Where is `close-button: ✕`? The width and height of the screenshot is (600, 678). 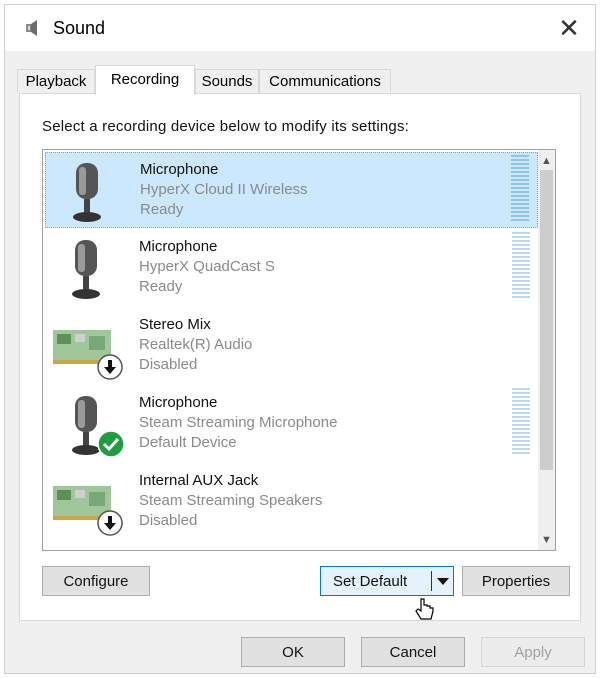
close-button: ✕ is located at coordinates (569, 28).